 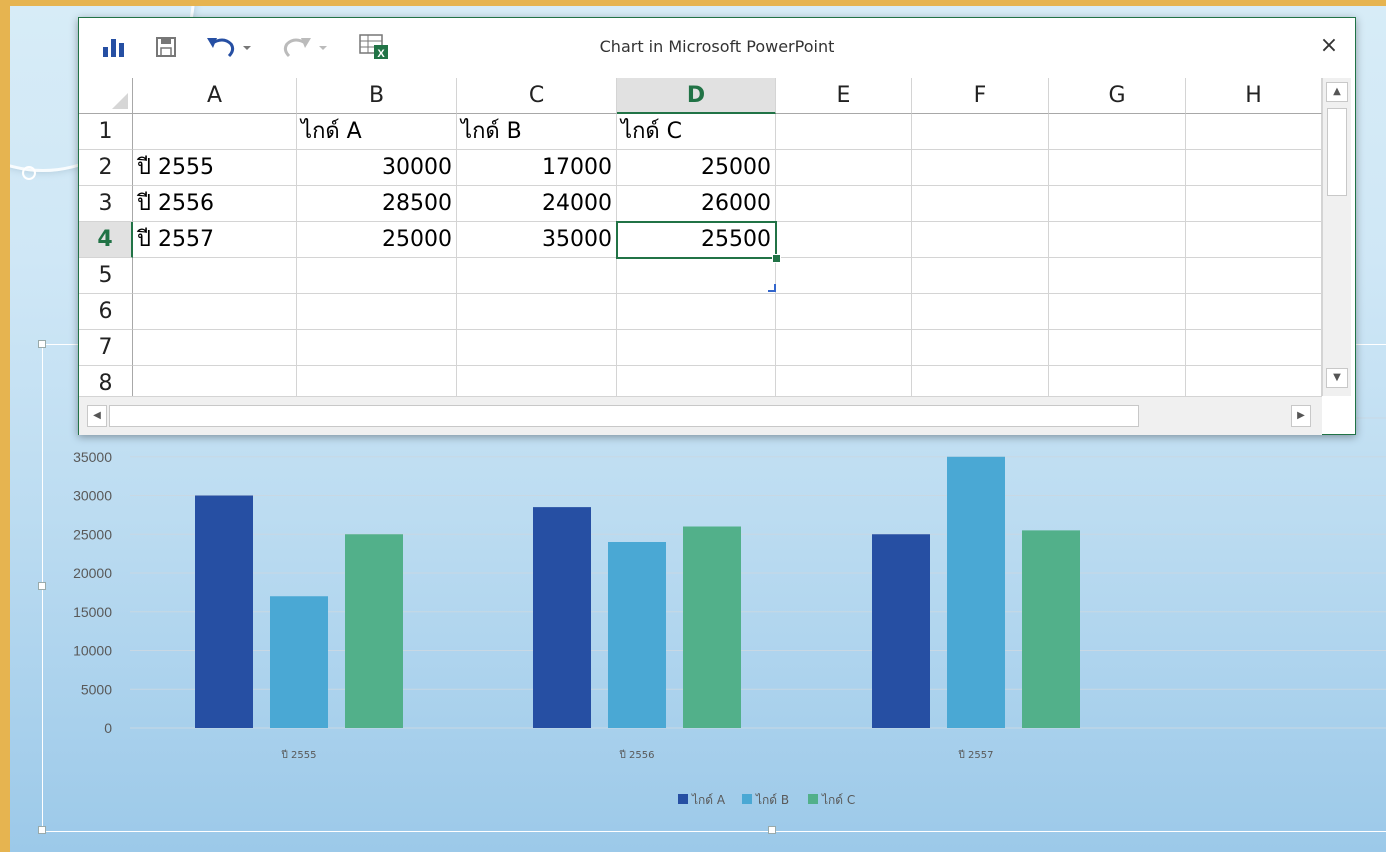 I want to click on cell-c8, so click(x=537, y=381).